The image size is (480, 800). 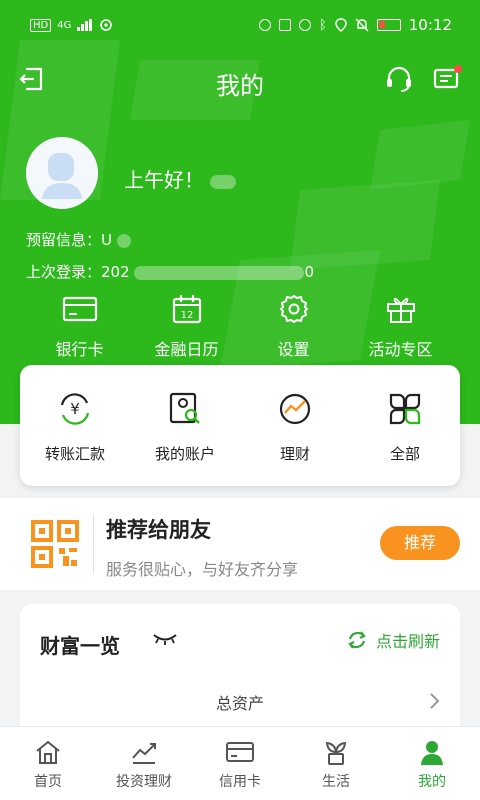 I want to click on masked-name, so click(x=223, y=181).